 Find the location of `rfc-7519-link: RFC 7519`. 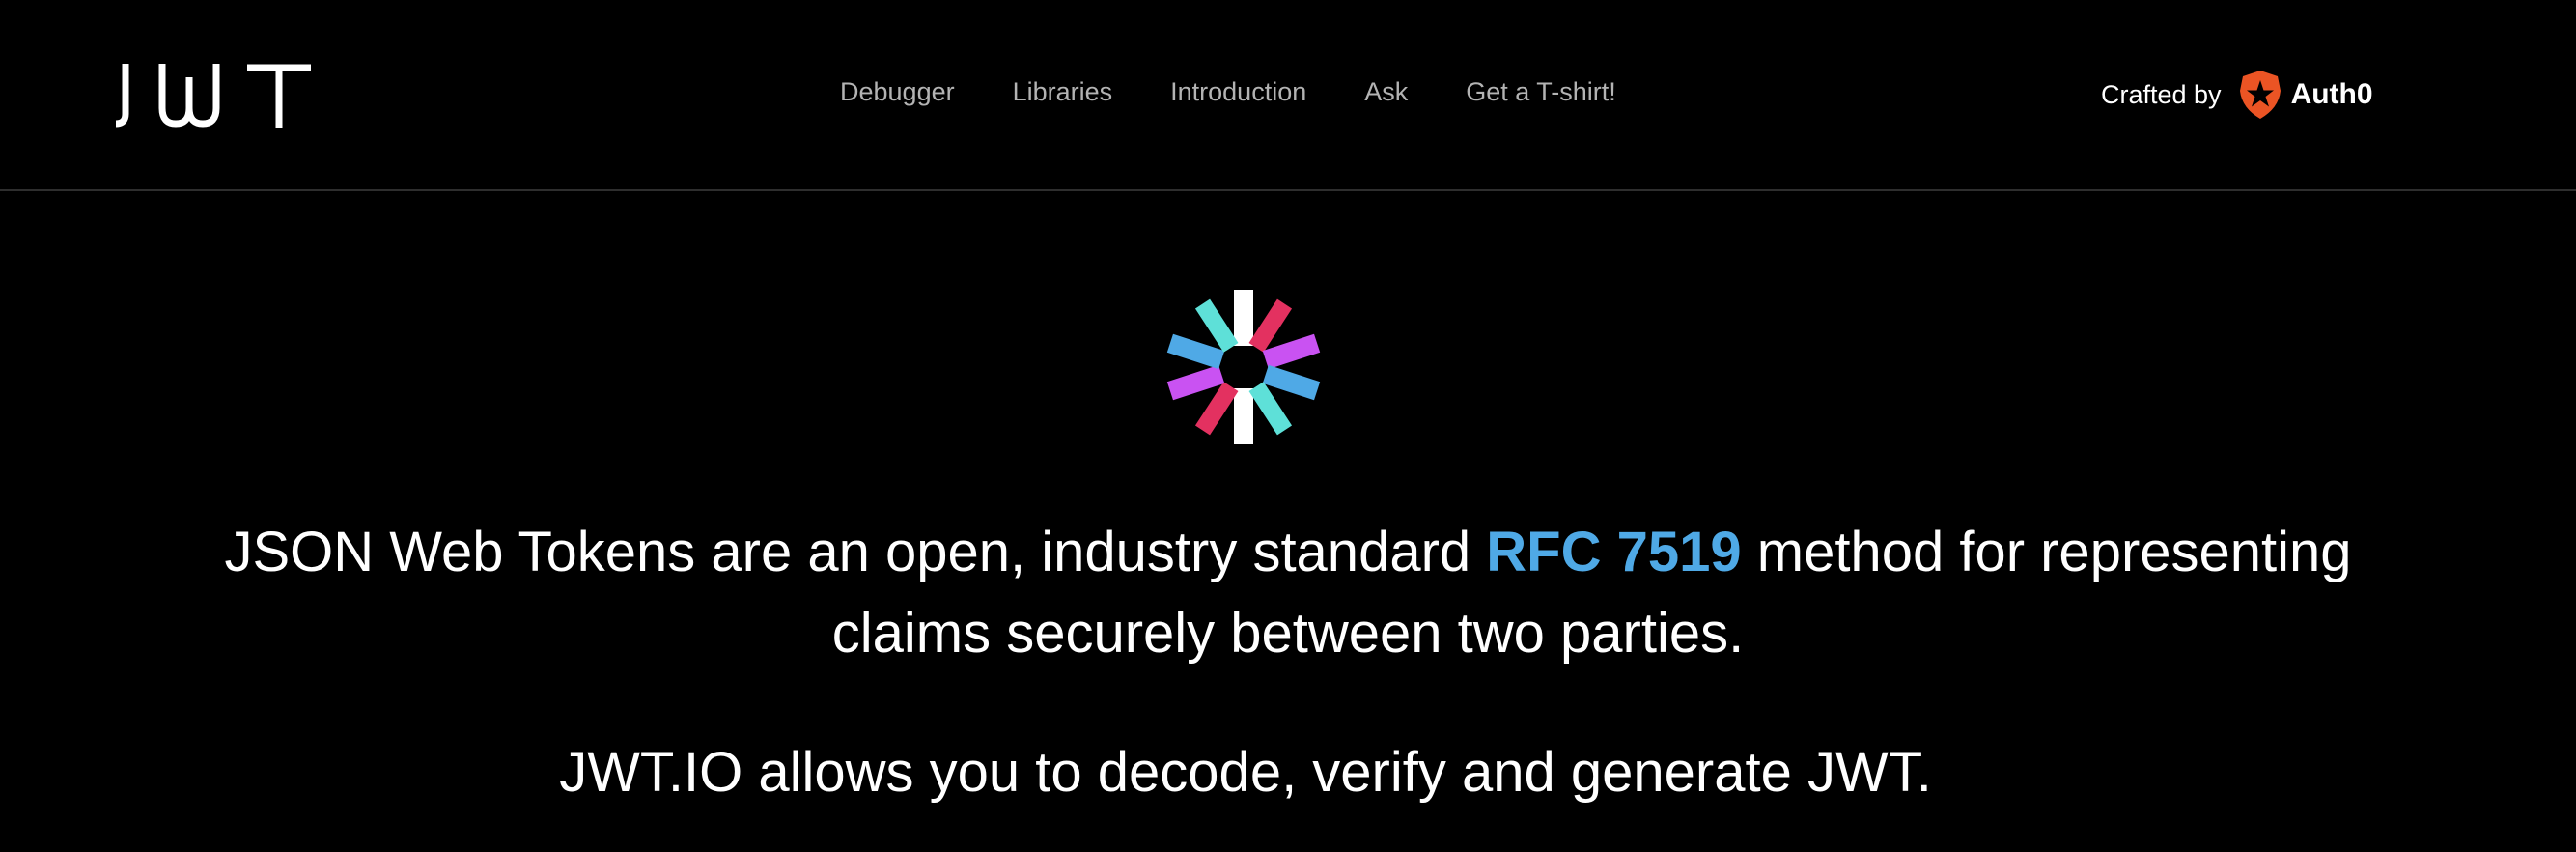

rfc-7519-link: RFC 7519 is located at coordinates (1614, 552).